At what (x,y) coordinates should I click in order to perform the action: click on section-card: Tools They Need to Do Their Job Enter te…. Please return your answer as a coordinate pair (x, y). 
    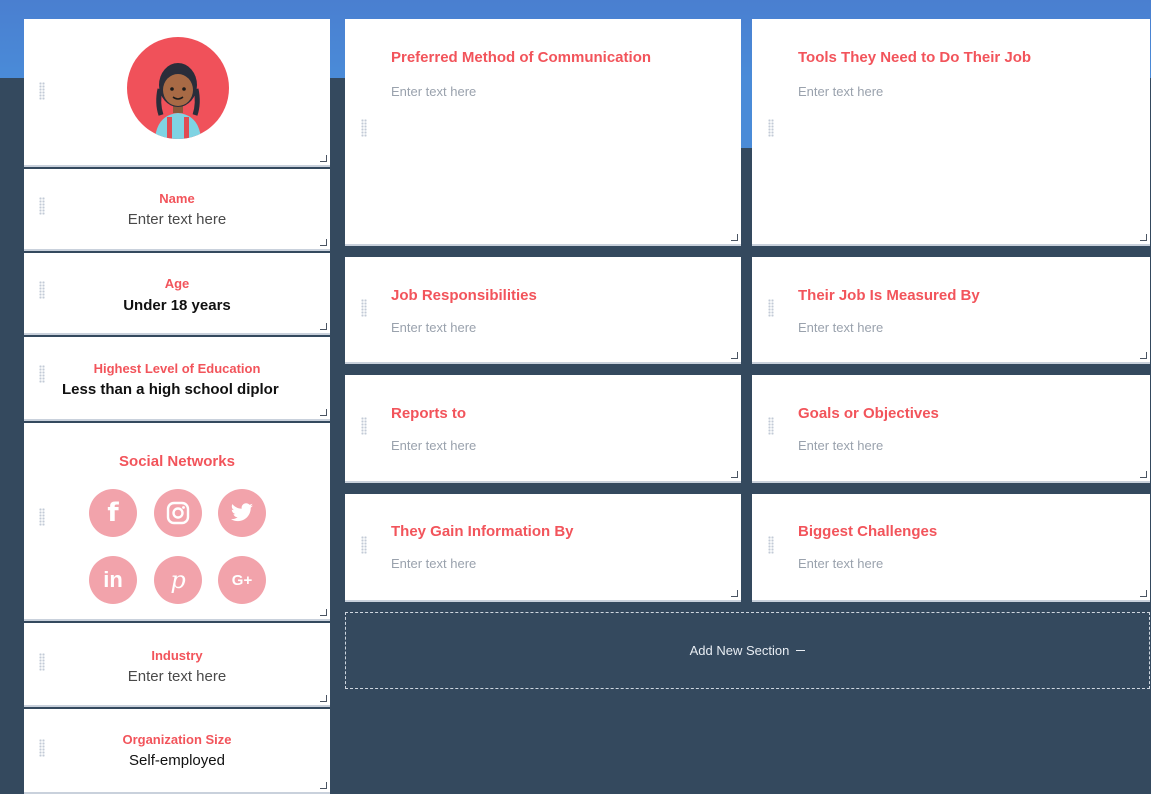
    Looking at the image, I should click on (951, 132).